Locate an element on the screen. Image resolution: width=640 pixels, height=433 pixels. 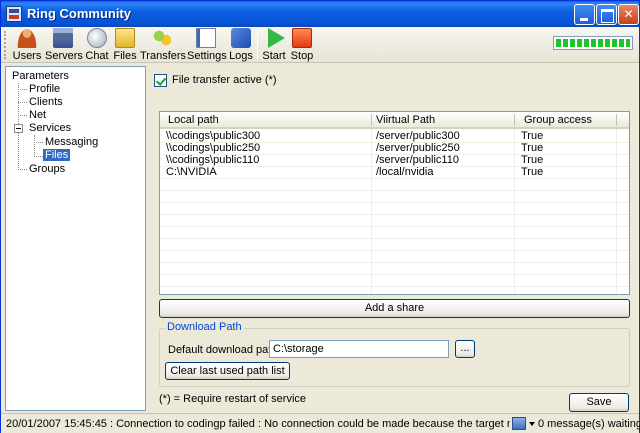
toolbar-separator is located at coordinates (257, 45).